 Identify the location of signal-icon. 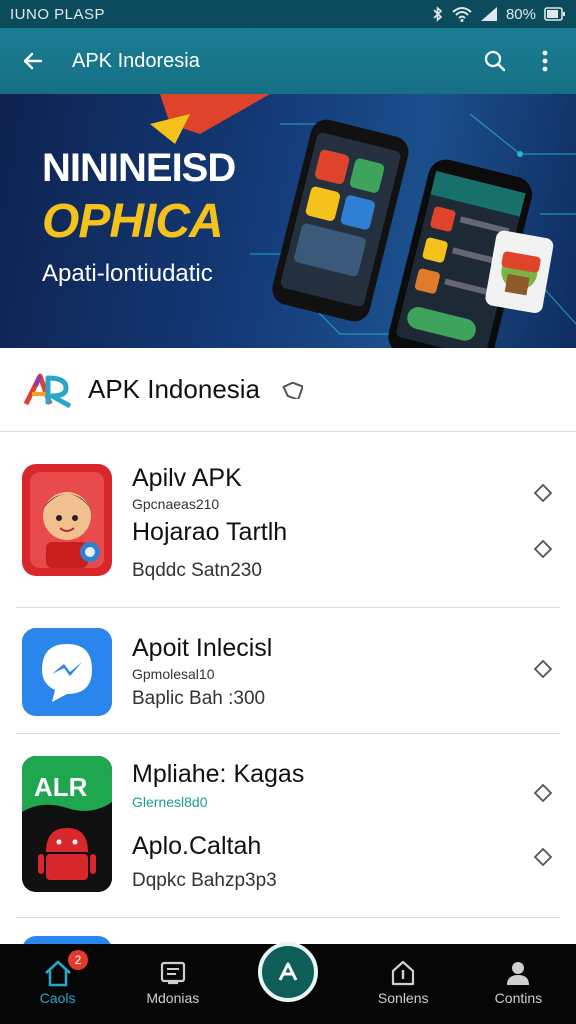
(489, 14).